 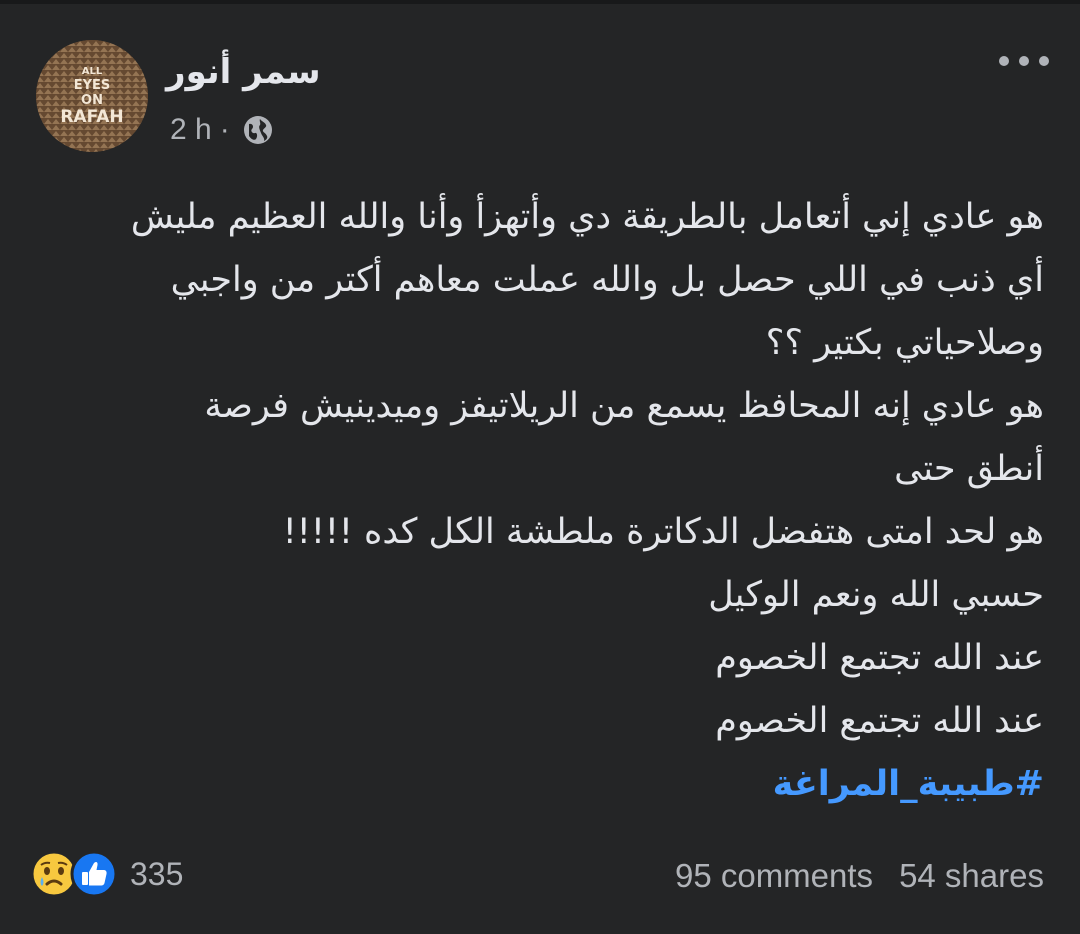 I want to click on post-time: 2 h, so click(x=191, y=130).